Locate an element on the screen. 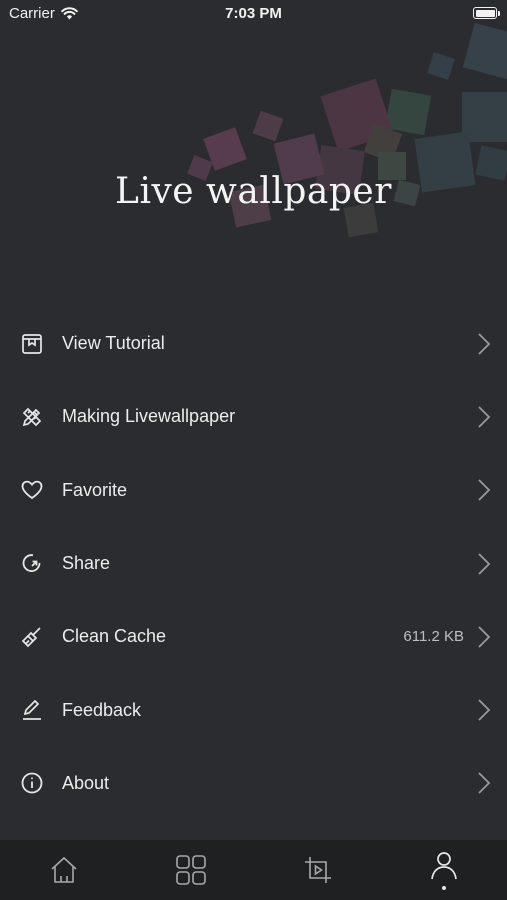 Image resolution: width=507 pixels, height=900 pixels. menu-item-share: Share is located at coordinates (253, 563).